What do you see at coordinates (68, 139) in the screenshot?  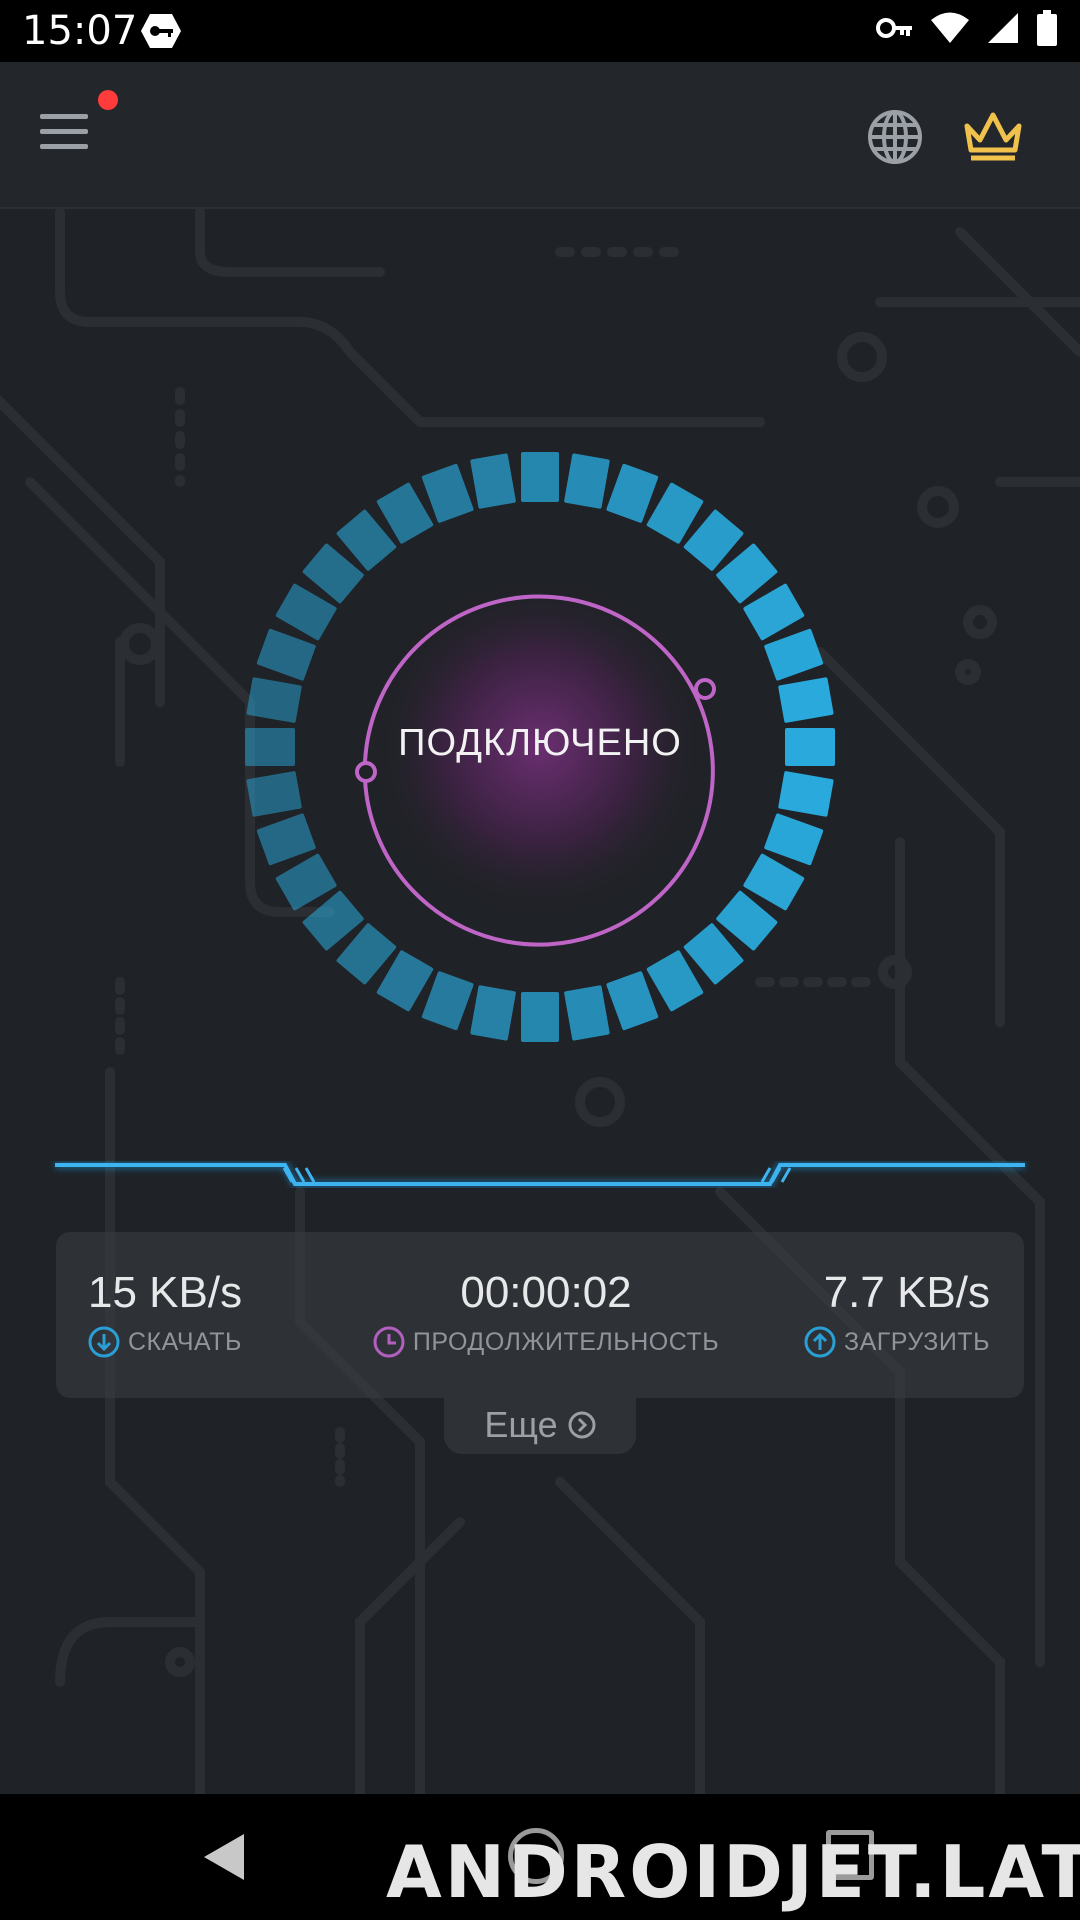 I see `hamburger-menu-icon` at bounding box center [68, 139].